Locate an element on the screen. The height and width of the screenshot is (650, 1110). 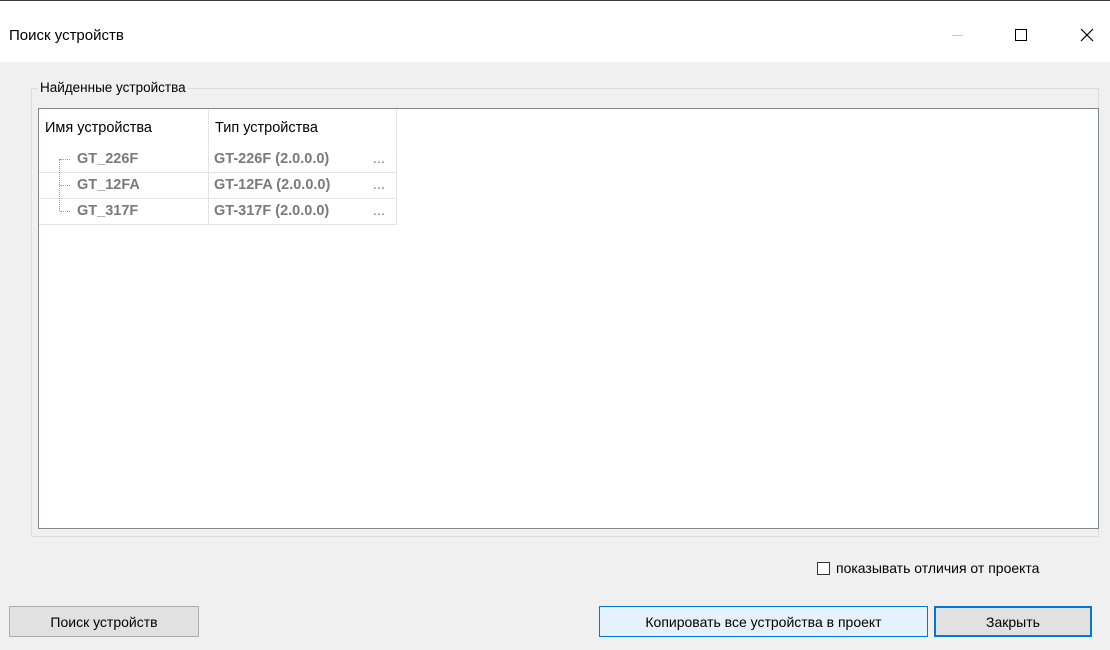
copy-all-devices-button: Копировать все устройства в проект is located at coordinates (763, 621).